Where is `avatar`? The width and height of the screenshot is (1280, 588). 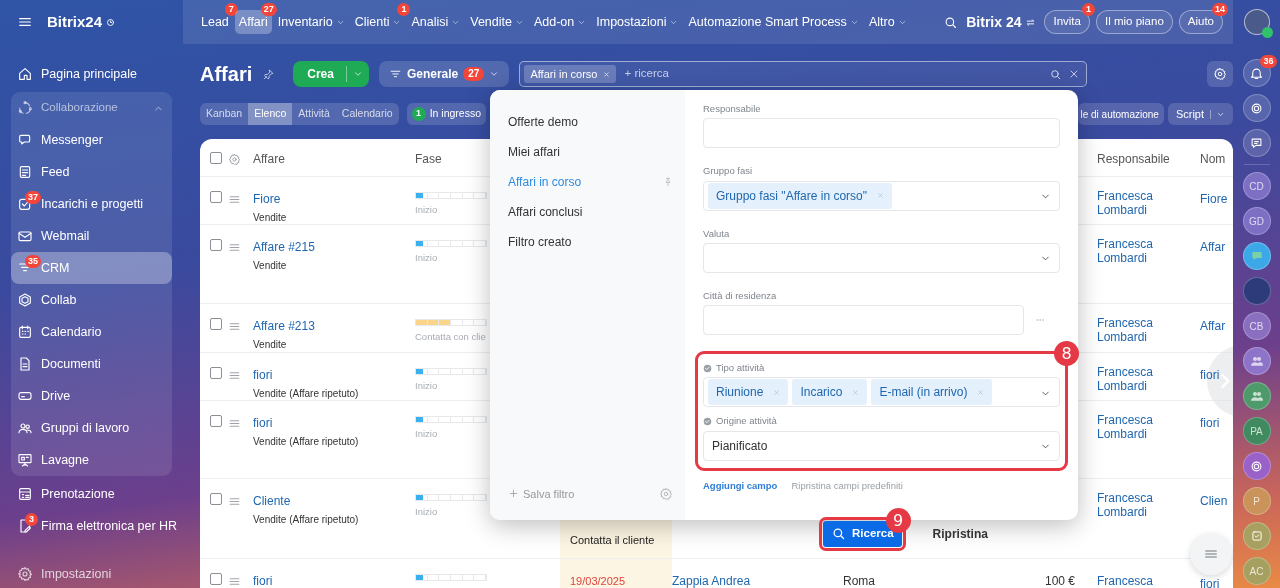
avatar is located at coordinates (1256, 22).